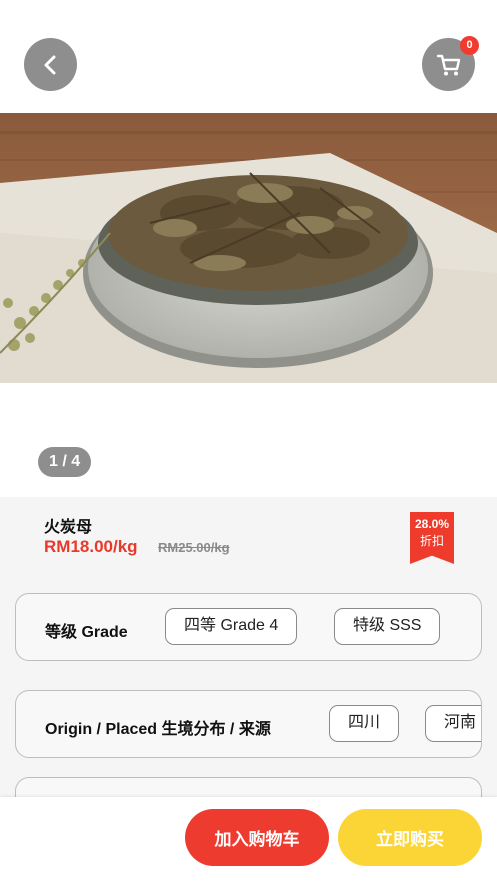 The image size is (497, 883). Describe the element at coordinates (257, 837) in the screenshot. I see `add-to-cart-button: 加入购物车` at that location.